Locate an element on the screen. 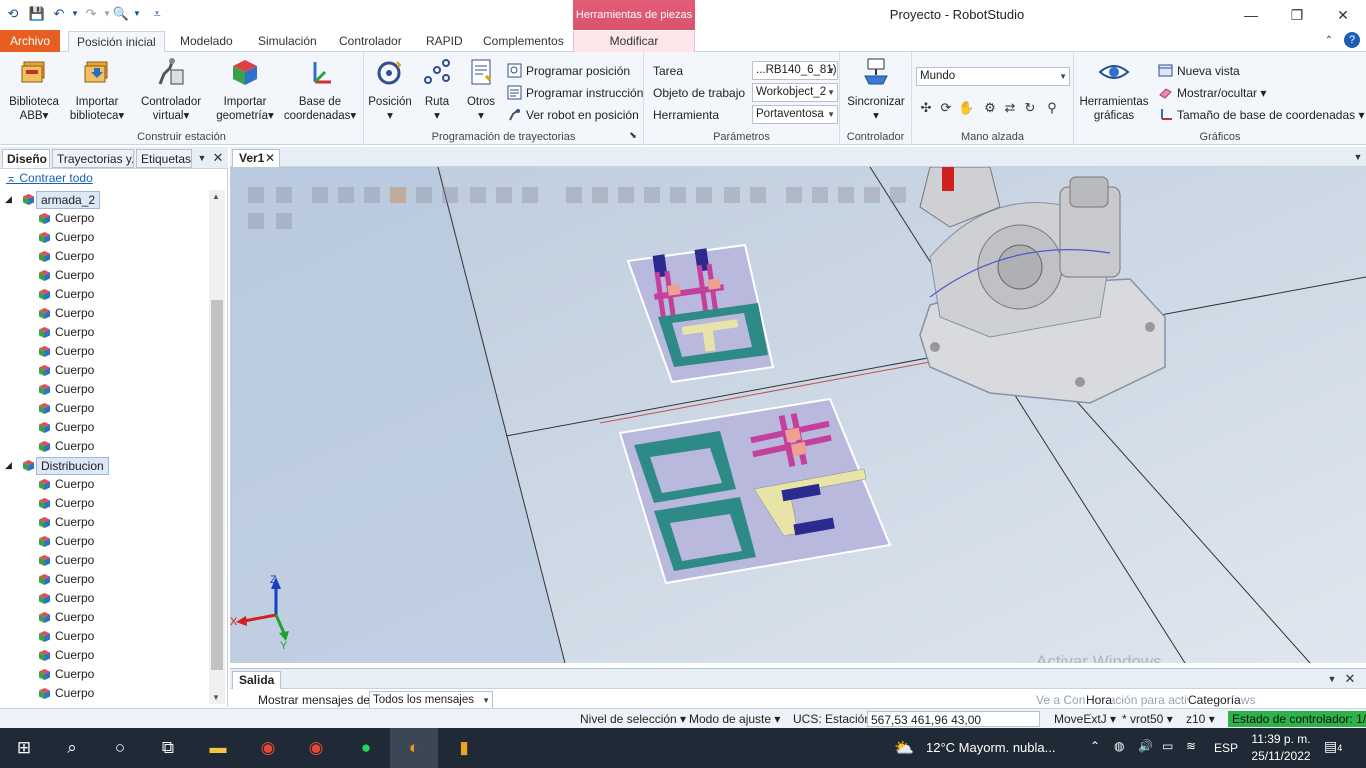 This screenshot has height=768, width=1366. show-hidden-icons-icon: ⌃ is located at coordinates (1095, 746).